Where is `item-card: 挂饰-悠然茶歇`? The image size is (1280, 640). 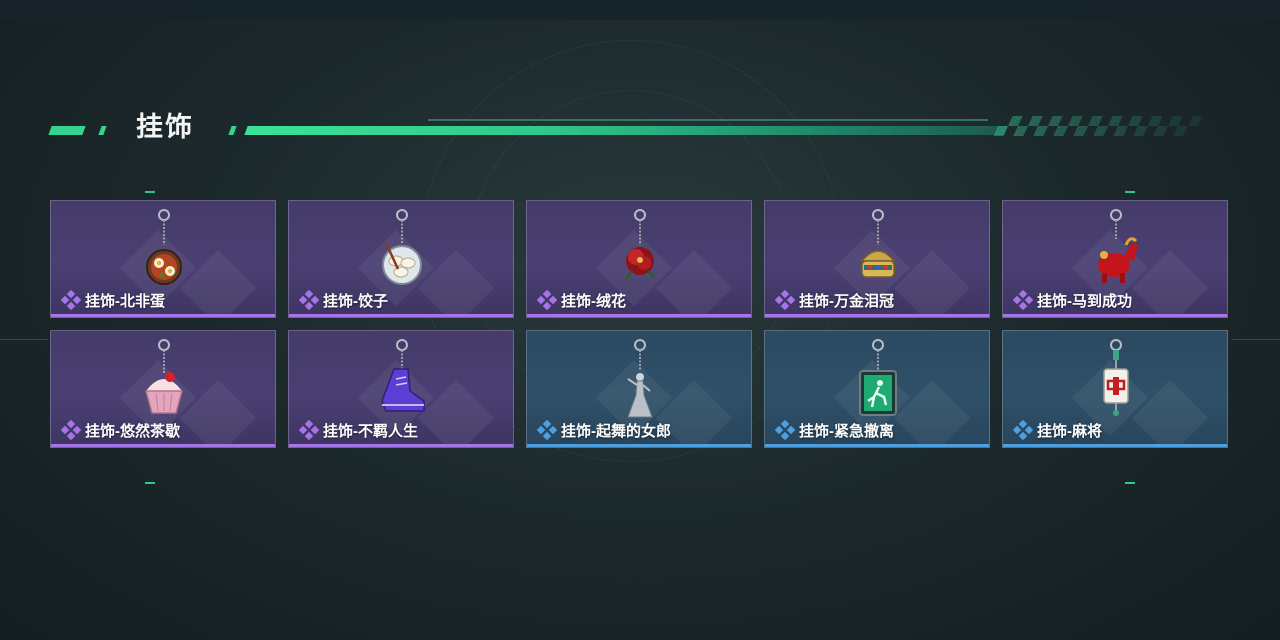
item-card: 挂饰-悠然茶歇 is located at coordinates (163, 389).